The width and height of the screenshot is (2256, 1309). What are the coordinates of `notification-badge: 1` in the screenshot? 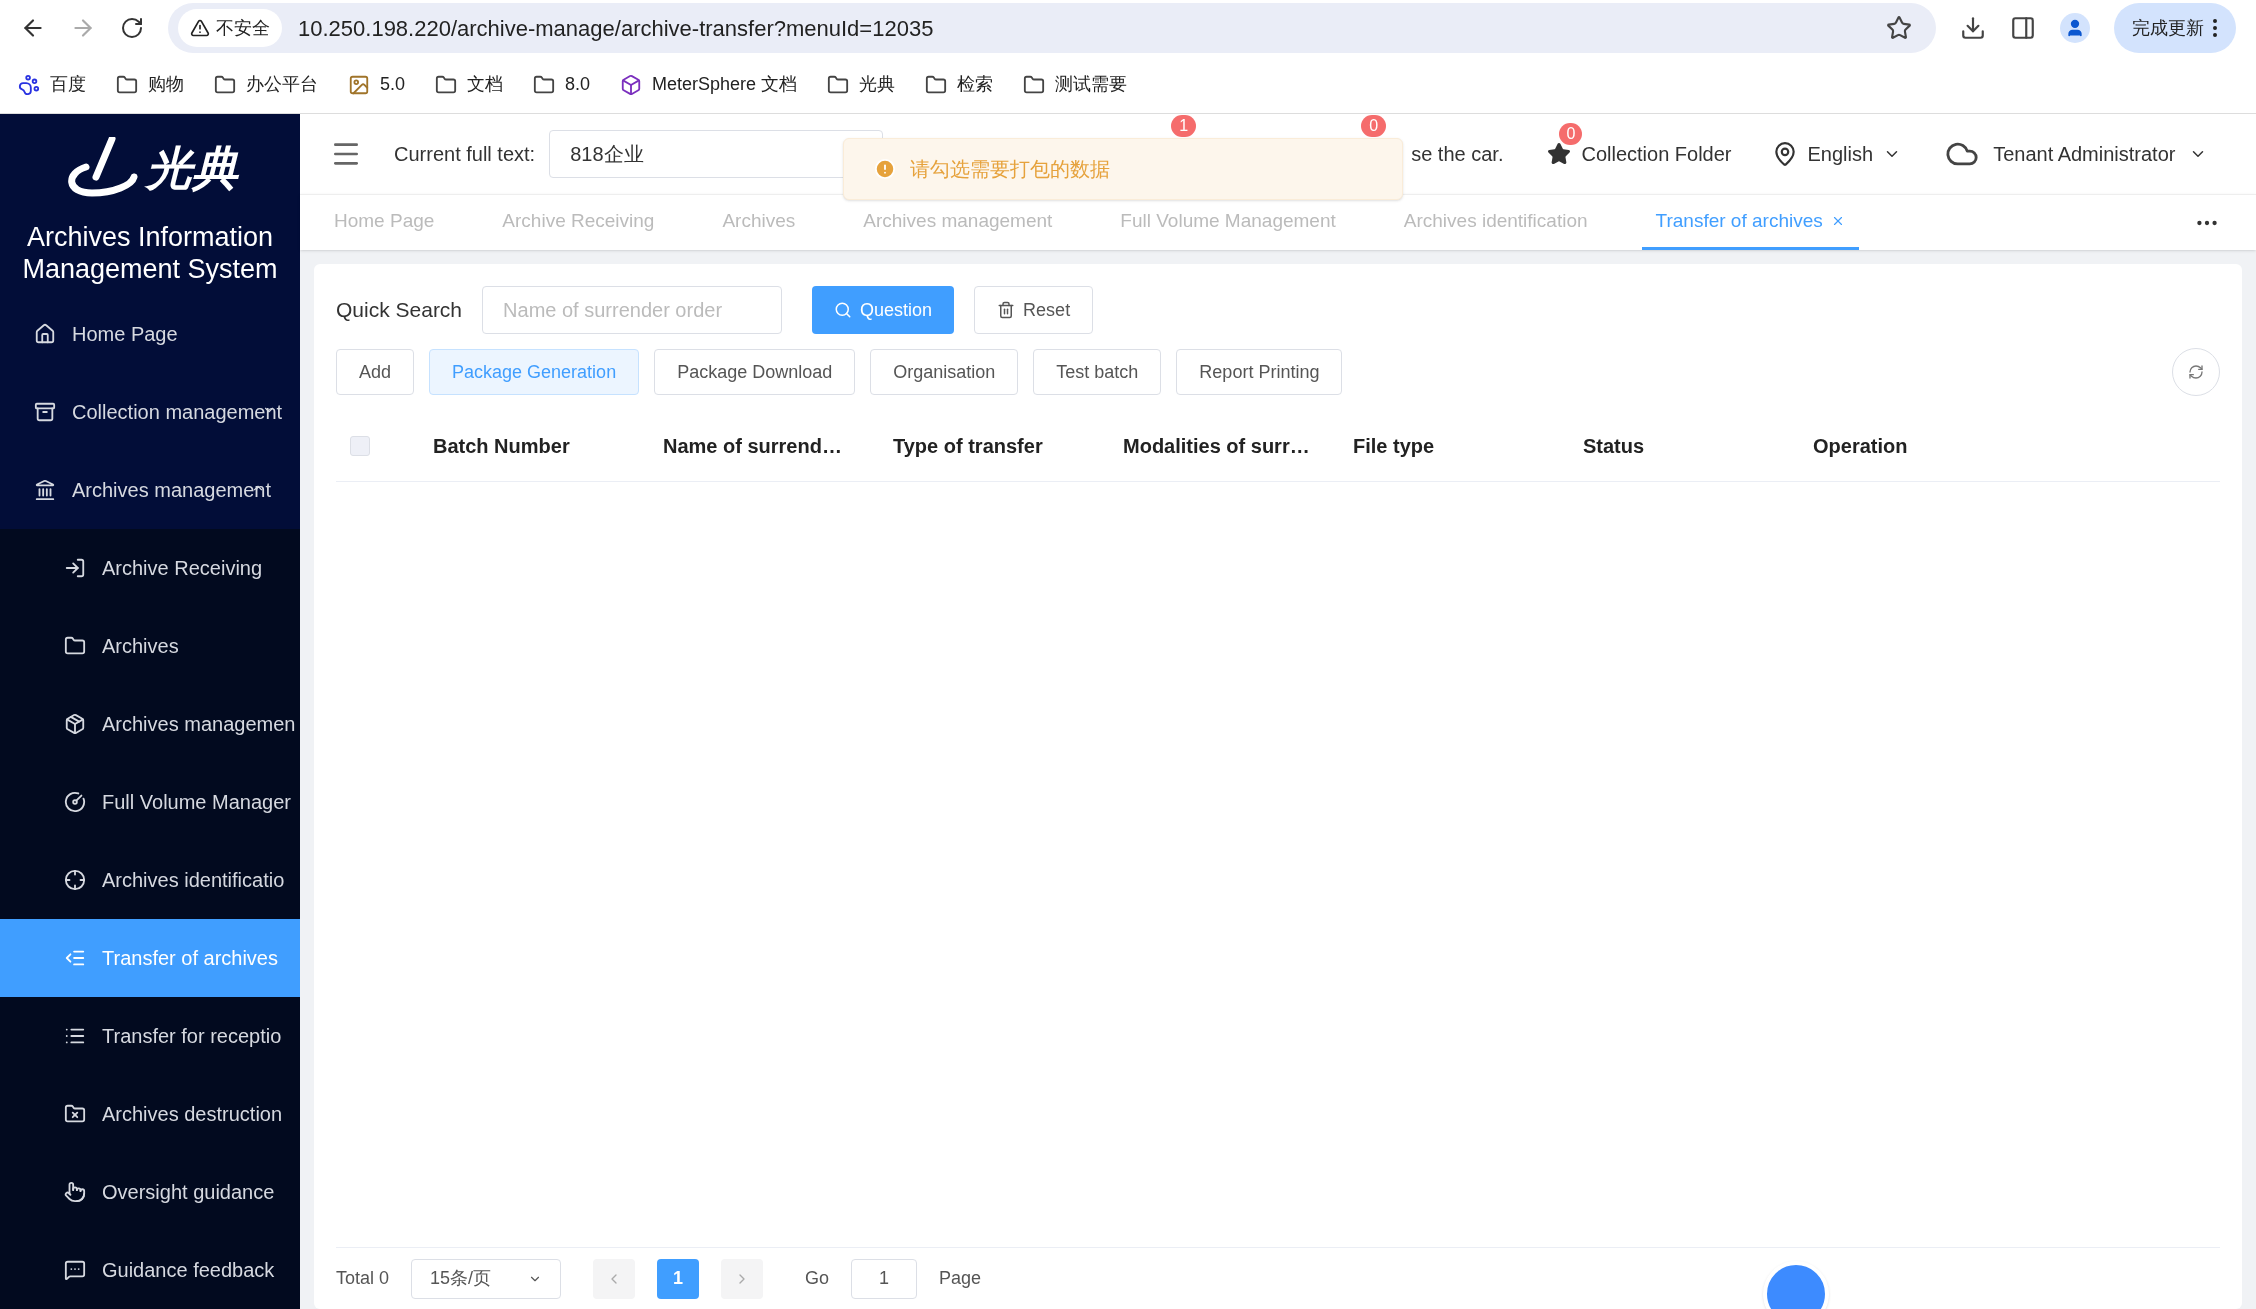 It's located at (1184, 126).